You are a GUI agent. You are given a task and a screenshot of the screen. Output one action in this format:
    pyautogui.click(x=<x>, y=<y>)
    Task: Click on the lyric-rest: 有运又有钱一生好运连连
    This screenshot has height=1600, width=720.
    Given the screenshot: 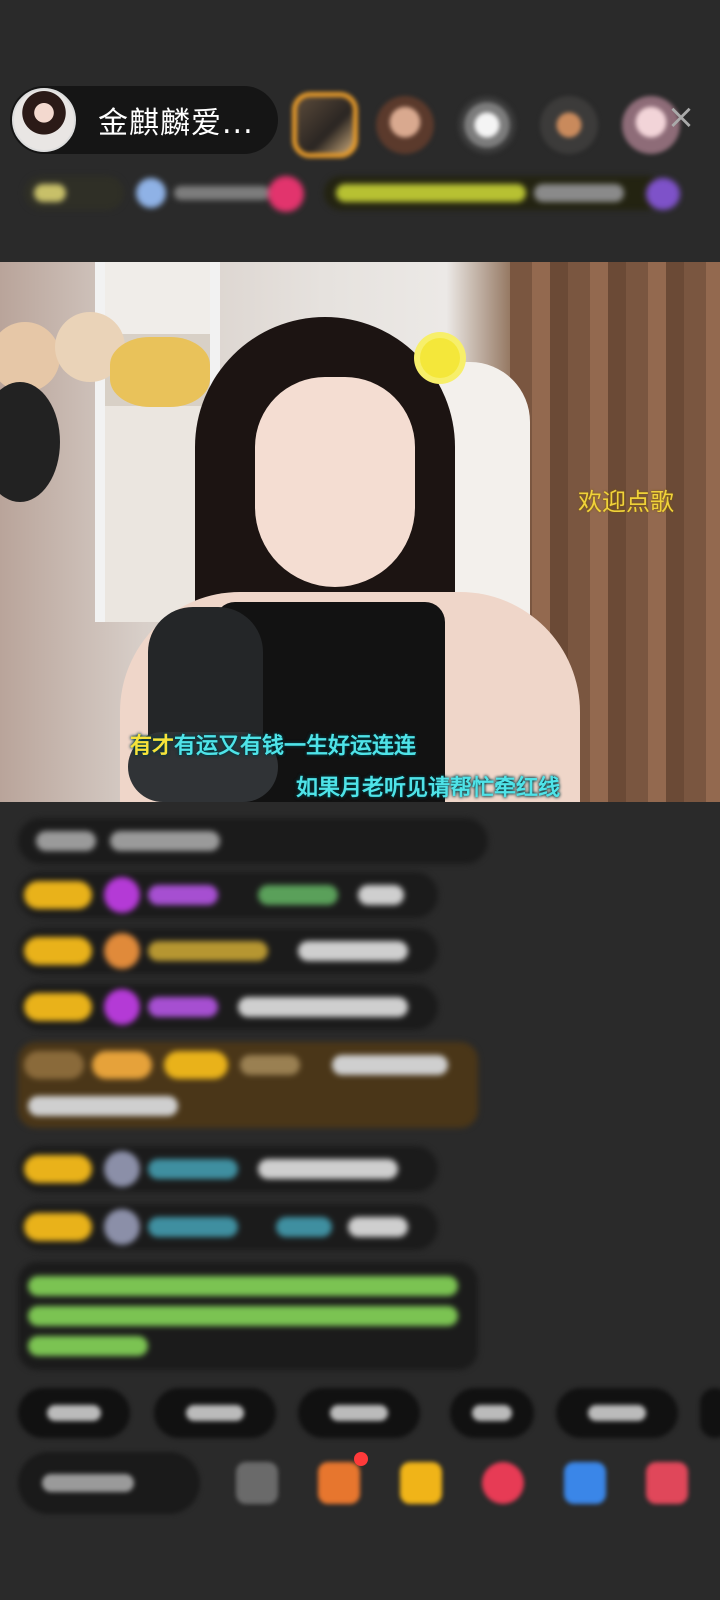 What is the action you would take?
    pyautogui.click(x=295, y=746)
    